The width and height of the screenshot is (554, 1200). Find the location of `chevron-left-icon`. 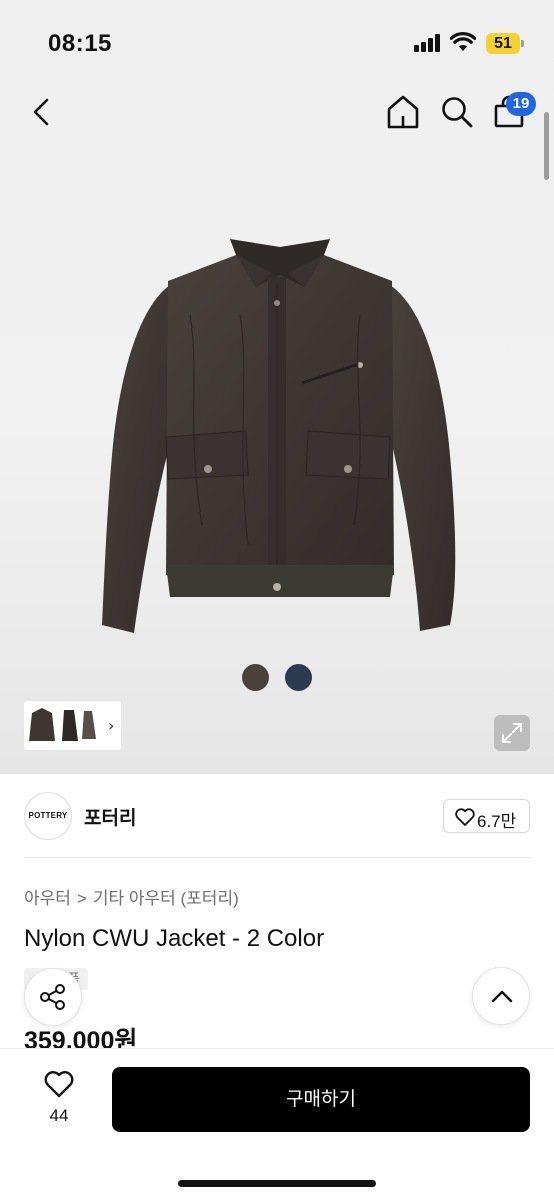

chevron-left-icon is located at coordinates (42, 112).